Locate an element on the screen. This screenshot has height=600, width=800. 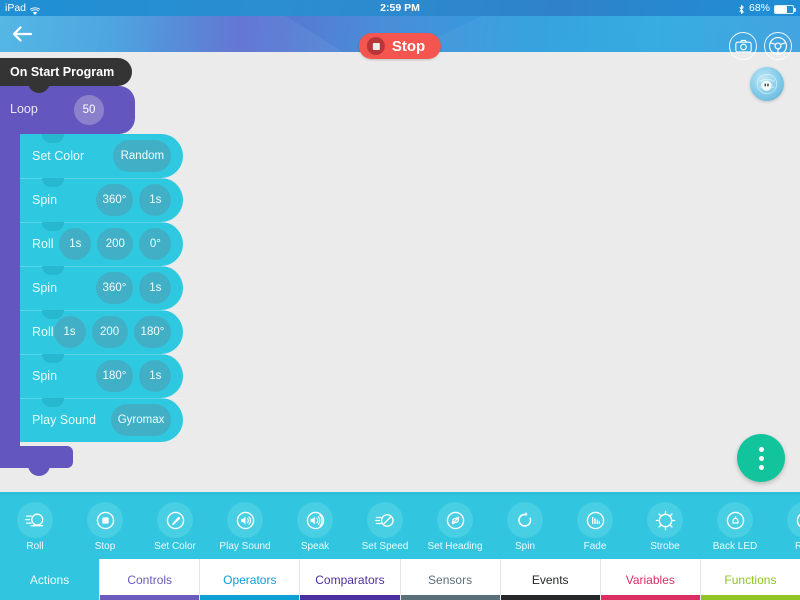
palette-item-label: Fade is located at coordinates (595, 546).